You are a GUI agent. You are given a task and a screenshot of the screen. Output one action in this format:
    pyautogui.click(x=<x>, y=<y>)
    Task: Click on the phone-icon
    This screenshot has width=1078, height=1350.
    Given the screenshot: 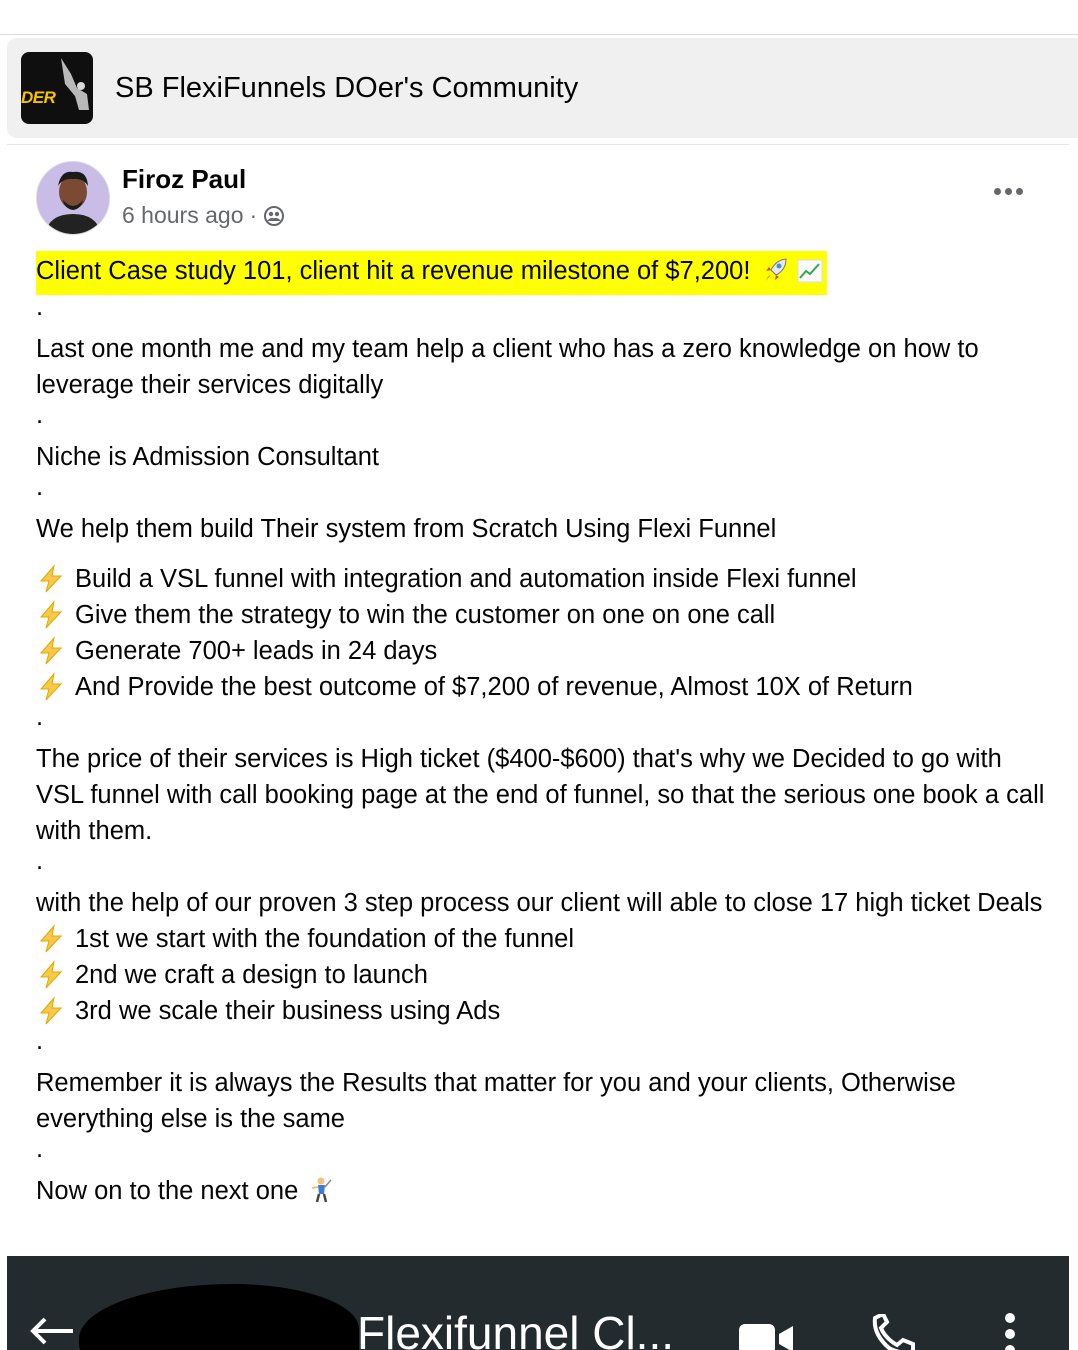 What is the action you would take?
    pyautogui.click(x=894, y=1332)
    